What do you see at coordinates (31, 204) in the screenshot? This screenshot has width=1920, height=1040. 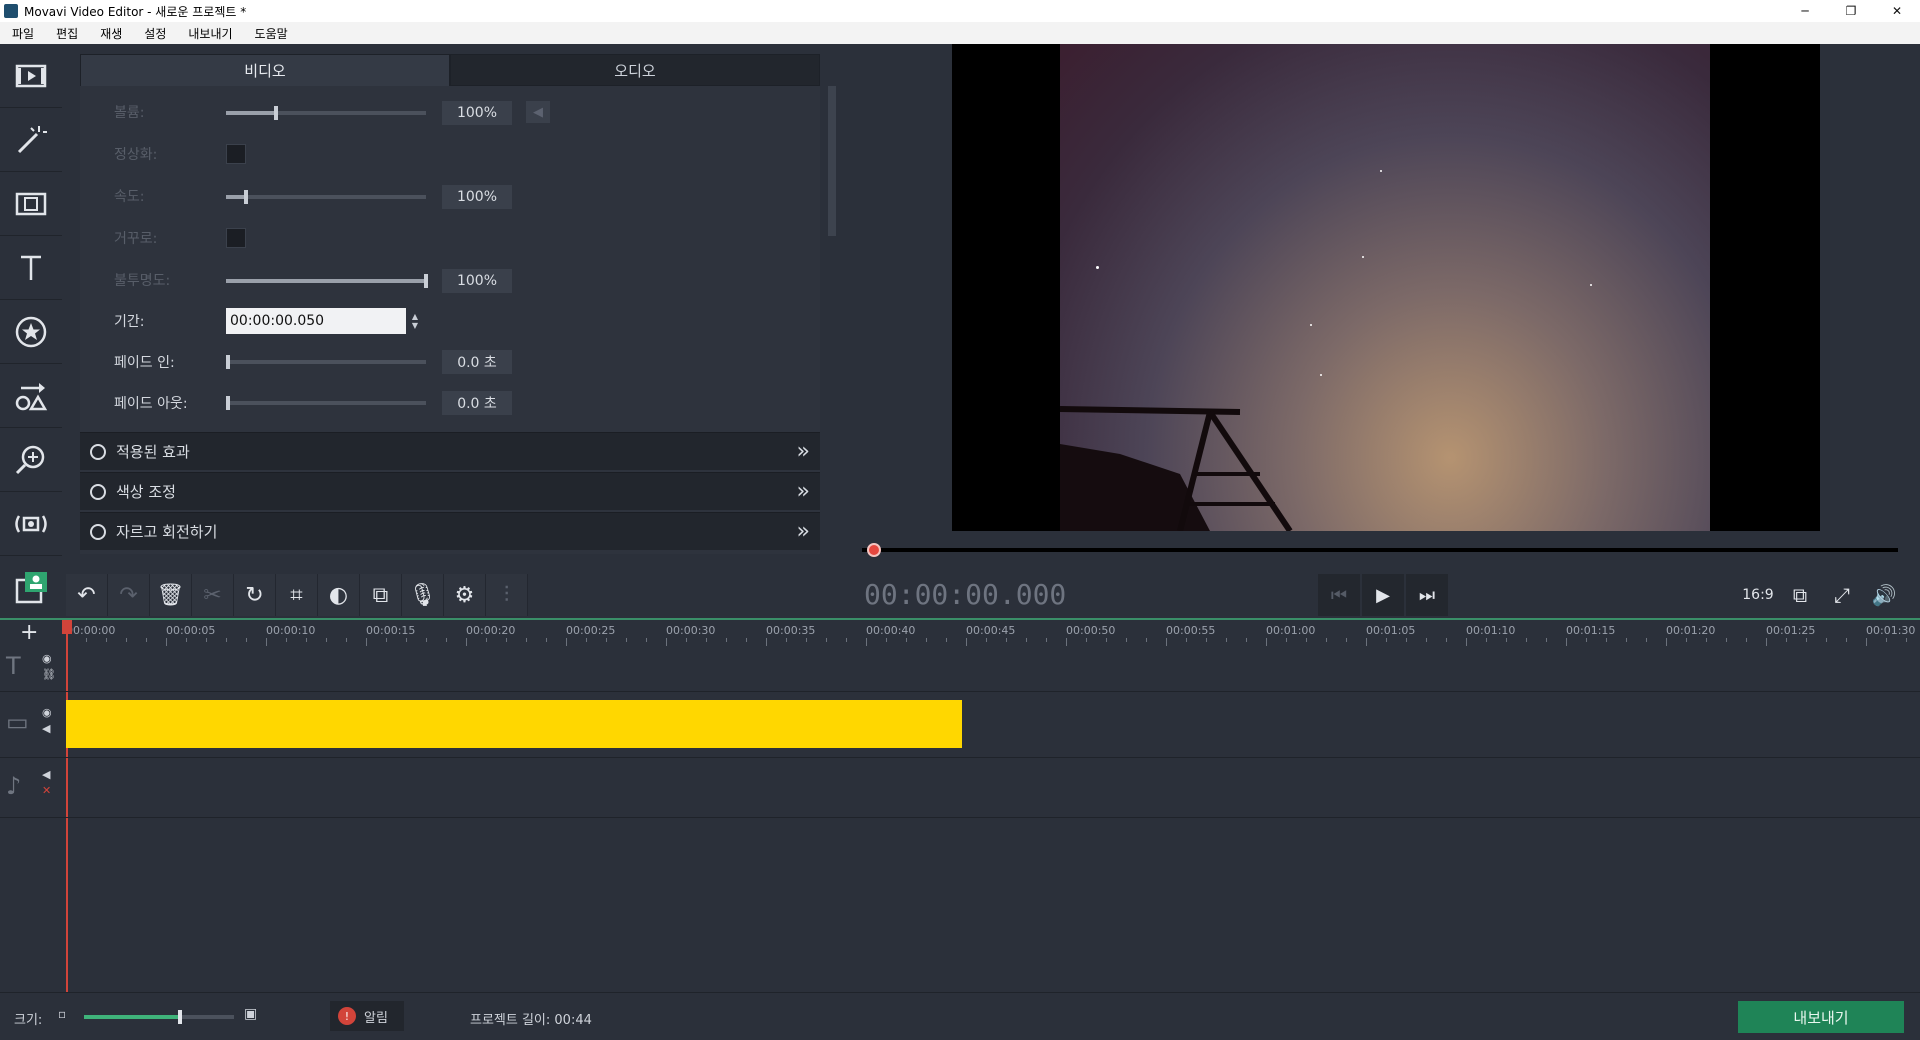 I see `transitions-tool` at bounding box center [31, 204].